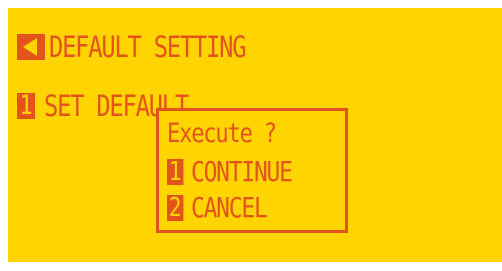 The height and width of the screenshot is (271, 502). I want to click on menu-item-number: 1, so click(26, 105).